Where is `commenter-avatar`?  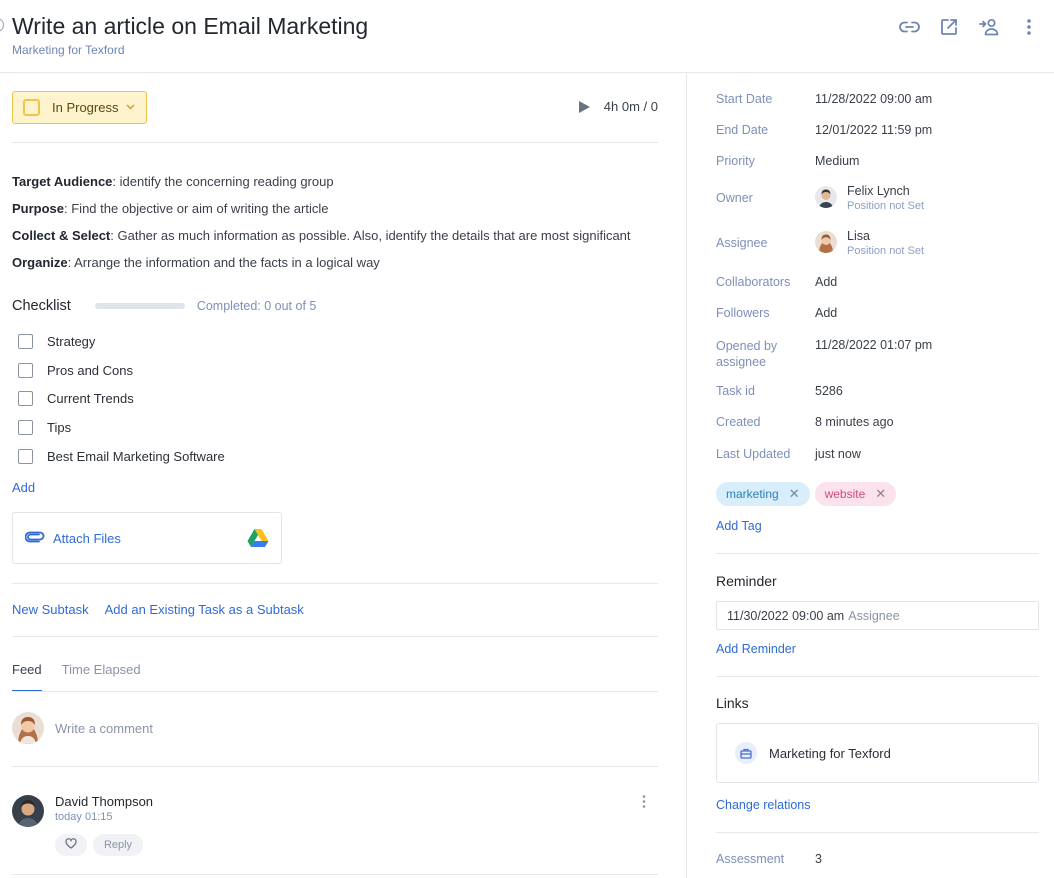 commenter-avatar is located at coordinates (28, 811).